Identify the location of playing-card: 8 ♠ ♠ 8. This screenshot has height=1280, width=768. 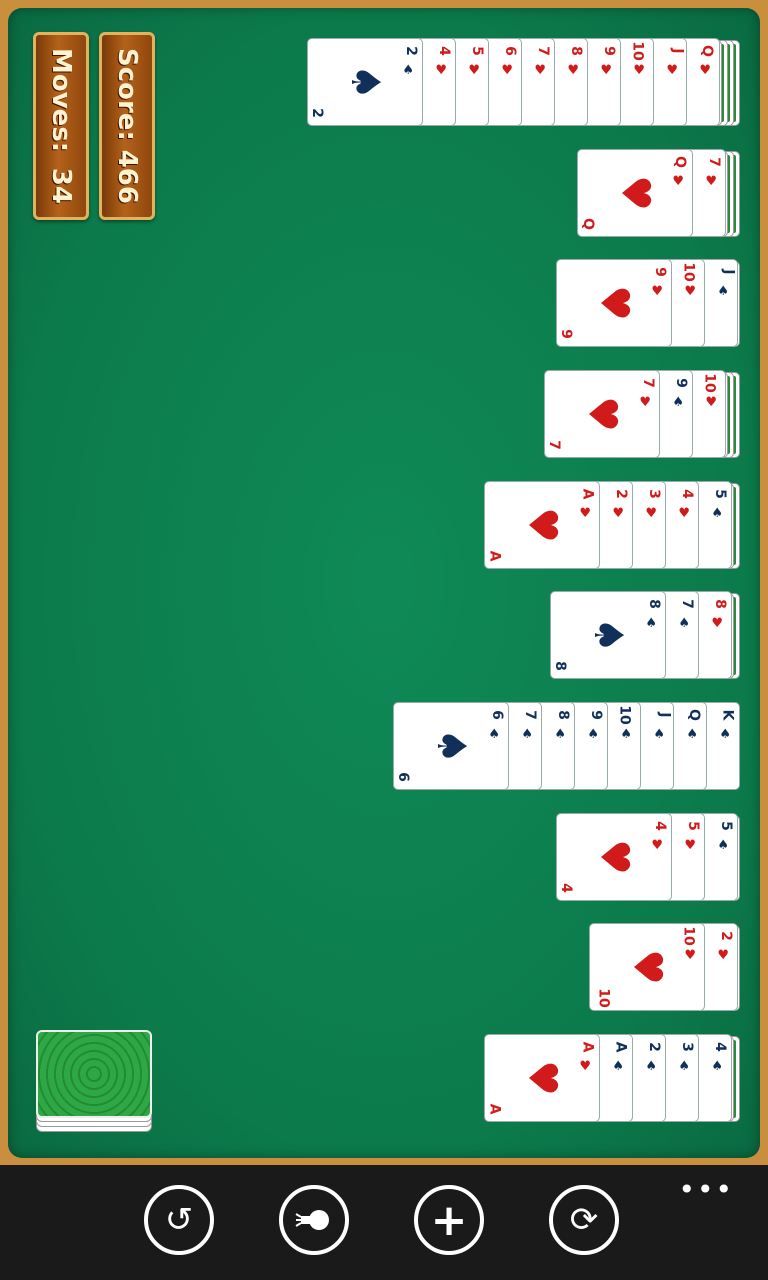
(608, 635).